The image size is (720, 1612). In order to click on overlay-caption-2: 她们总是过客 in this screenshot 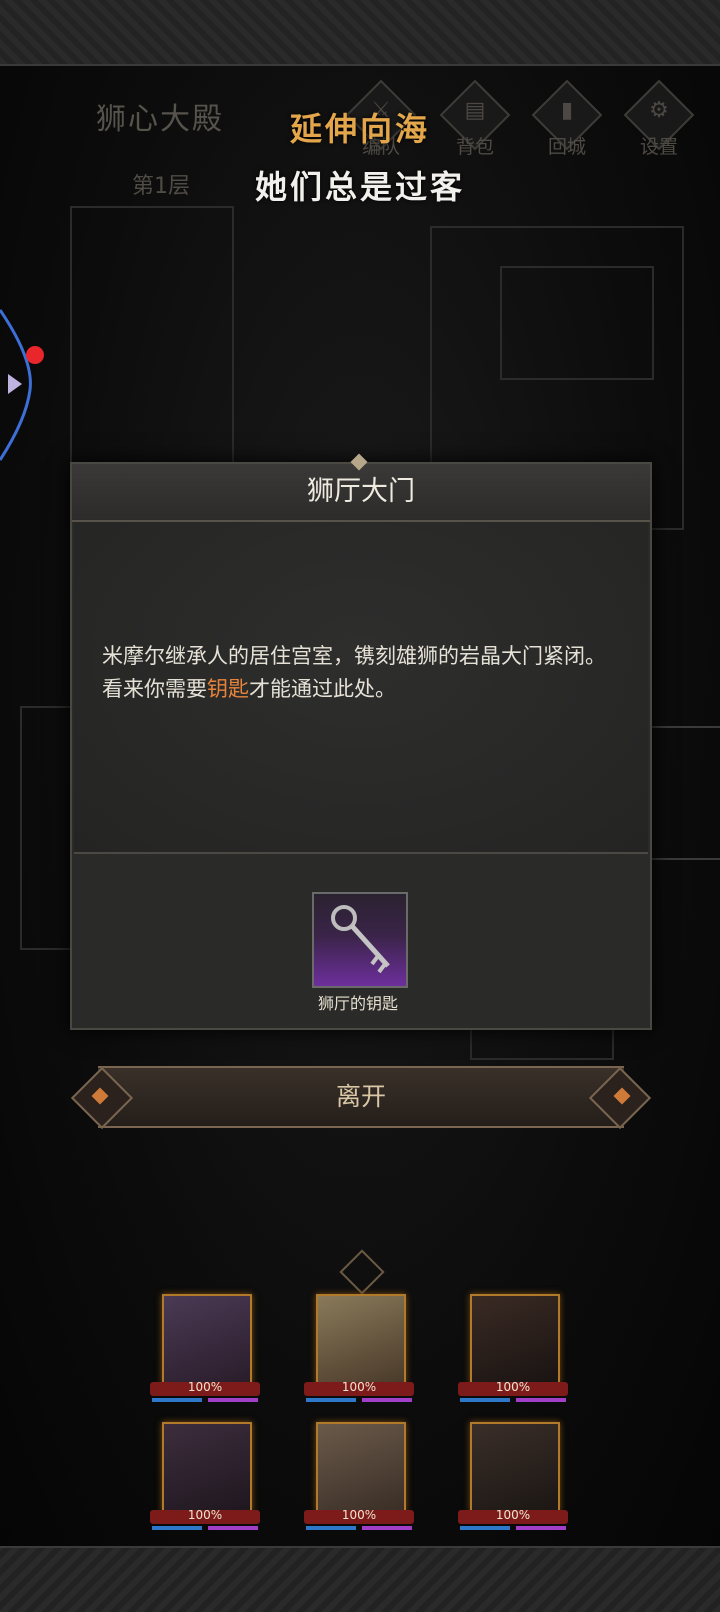, I will do `click(359, 187)`.